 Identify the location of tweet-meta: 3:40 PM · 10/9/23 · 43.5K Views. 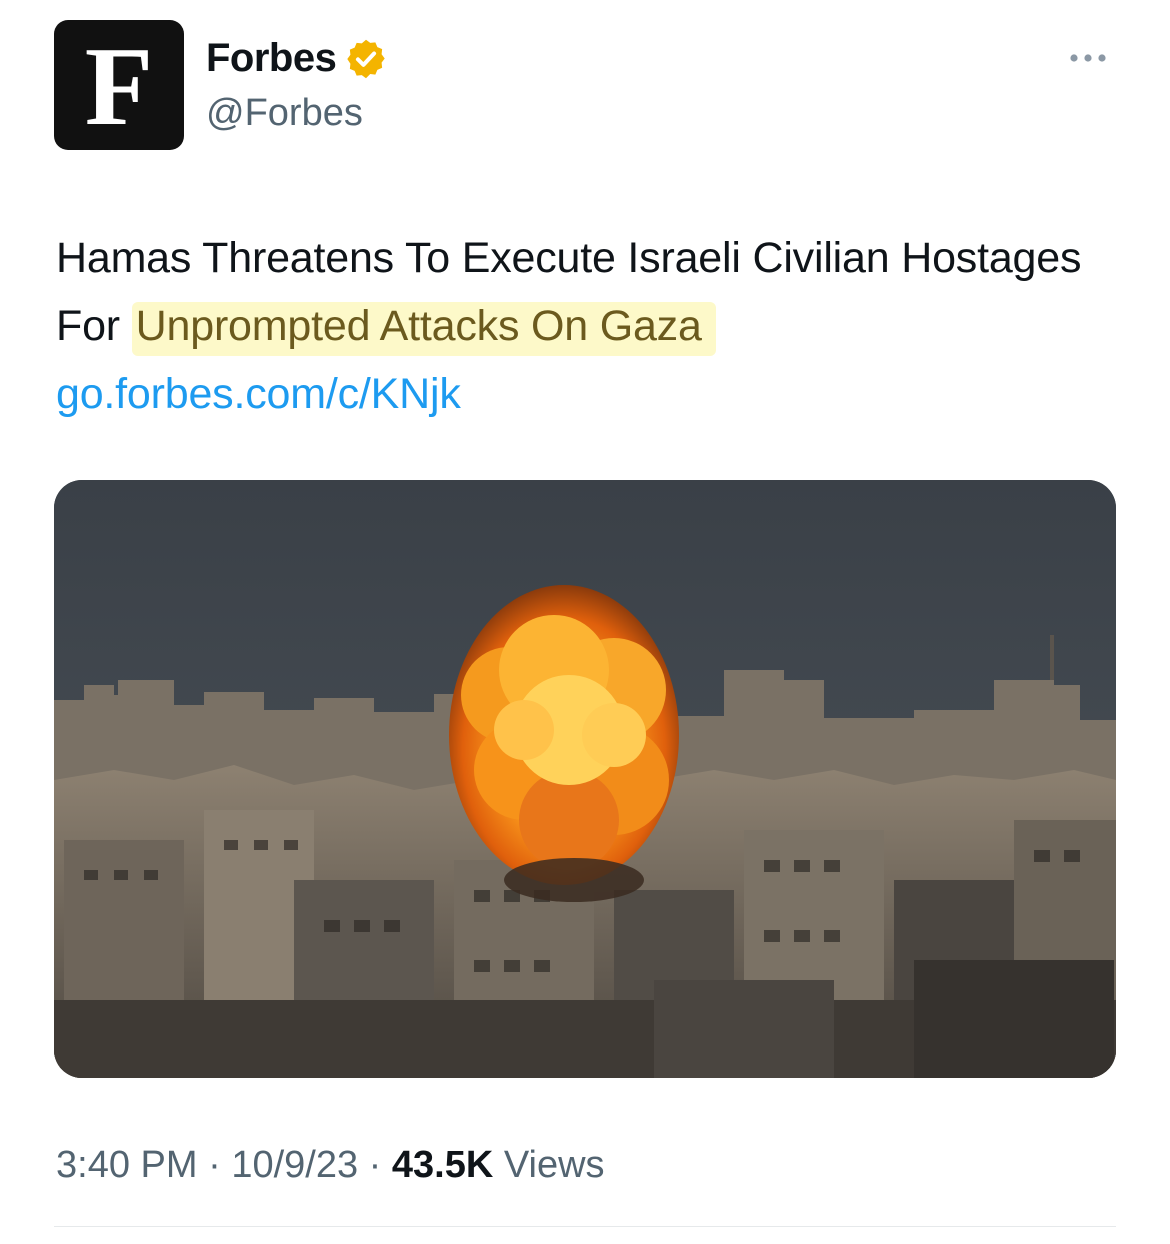
(330, 1165).